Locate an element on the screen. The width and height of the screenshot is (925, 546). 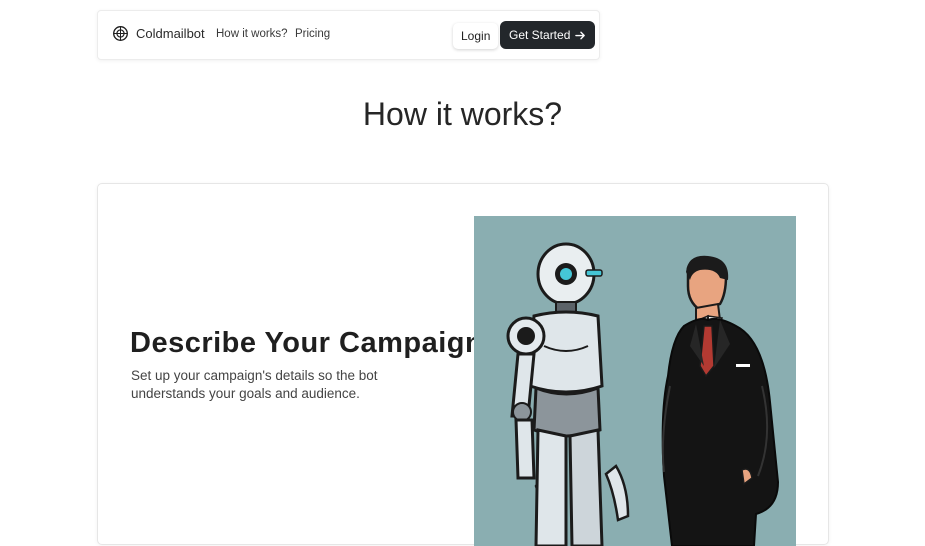
arrow-right-icon is located at coordinates (580, 35).